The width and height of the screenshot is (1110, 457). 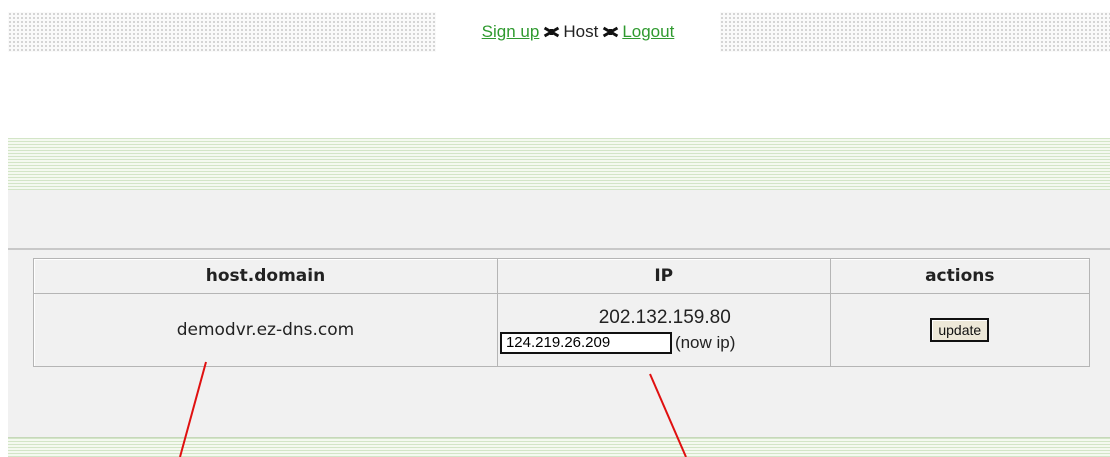 What do you see at coordinates (648, 32) in the screenshot?
I see `nav-link-logout: Logout` at bounding box center [648, 32].